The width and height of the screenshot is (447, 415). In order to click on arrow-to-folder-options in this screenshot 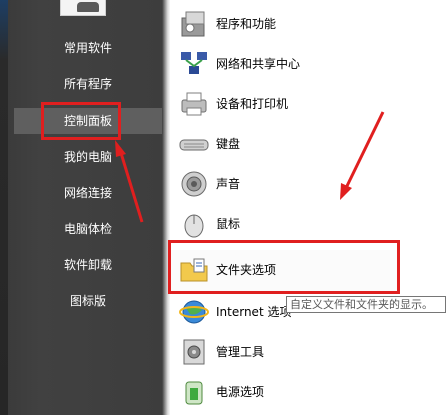, I will do `click(362, 155)`.